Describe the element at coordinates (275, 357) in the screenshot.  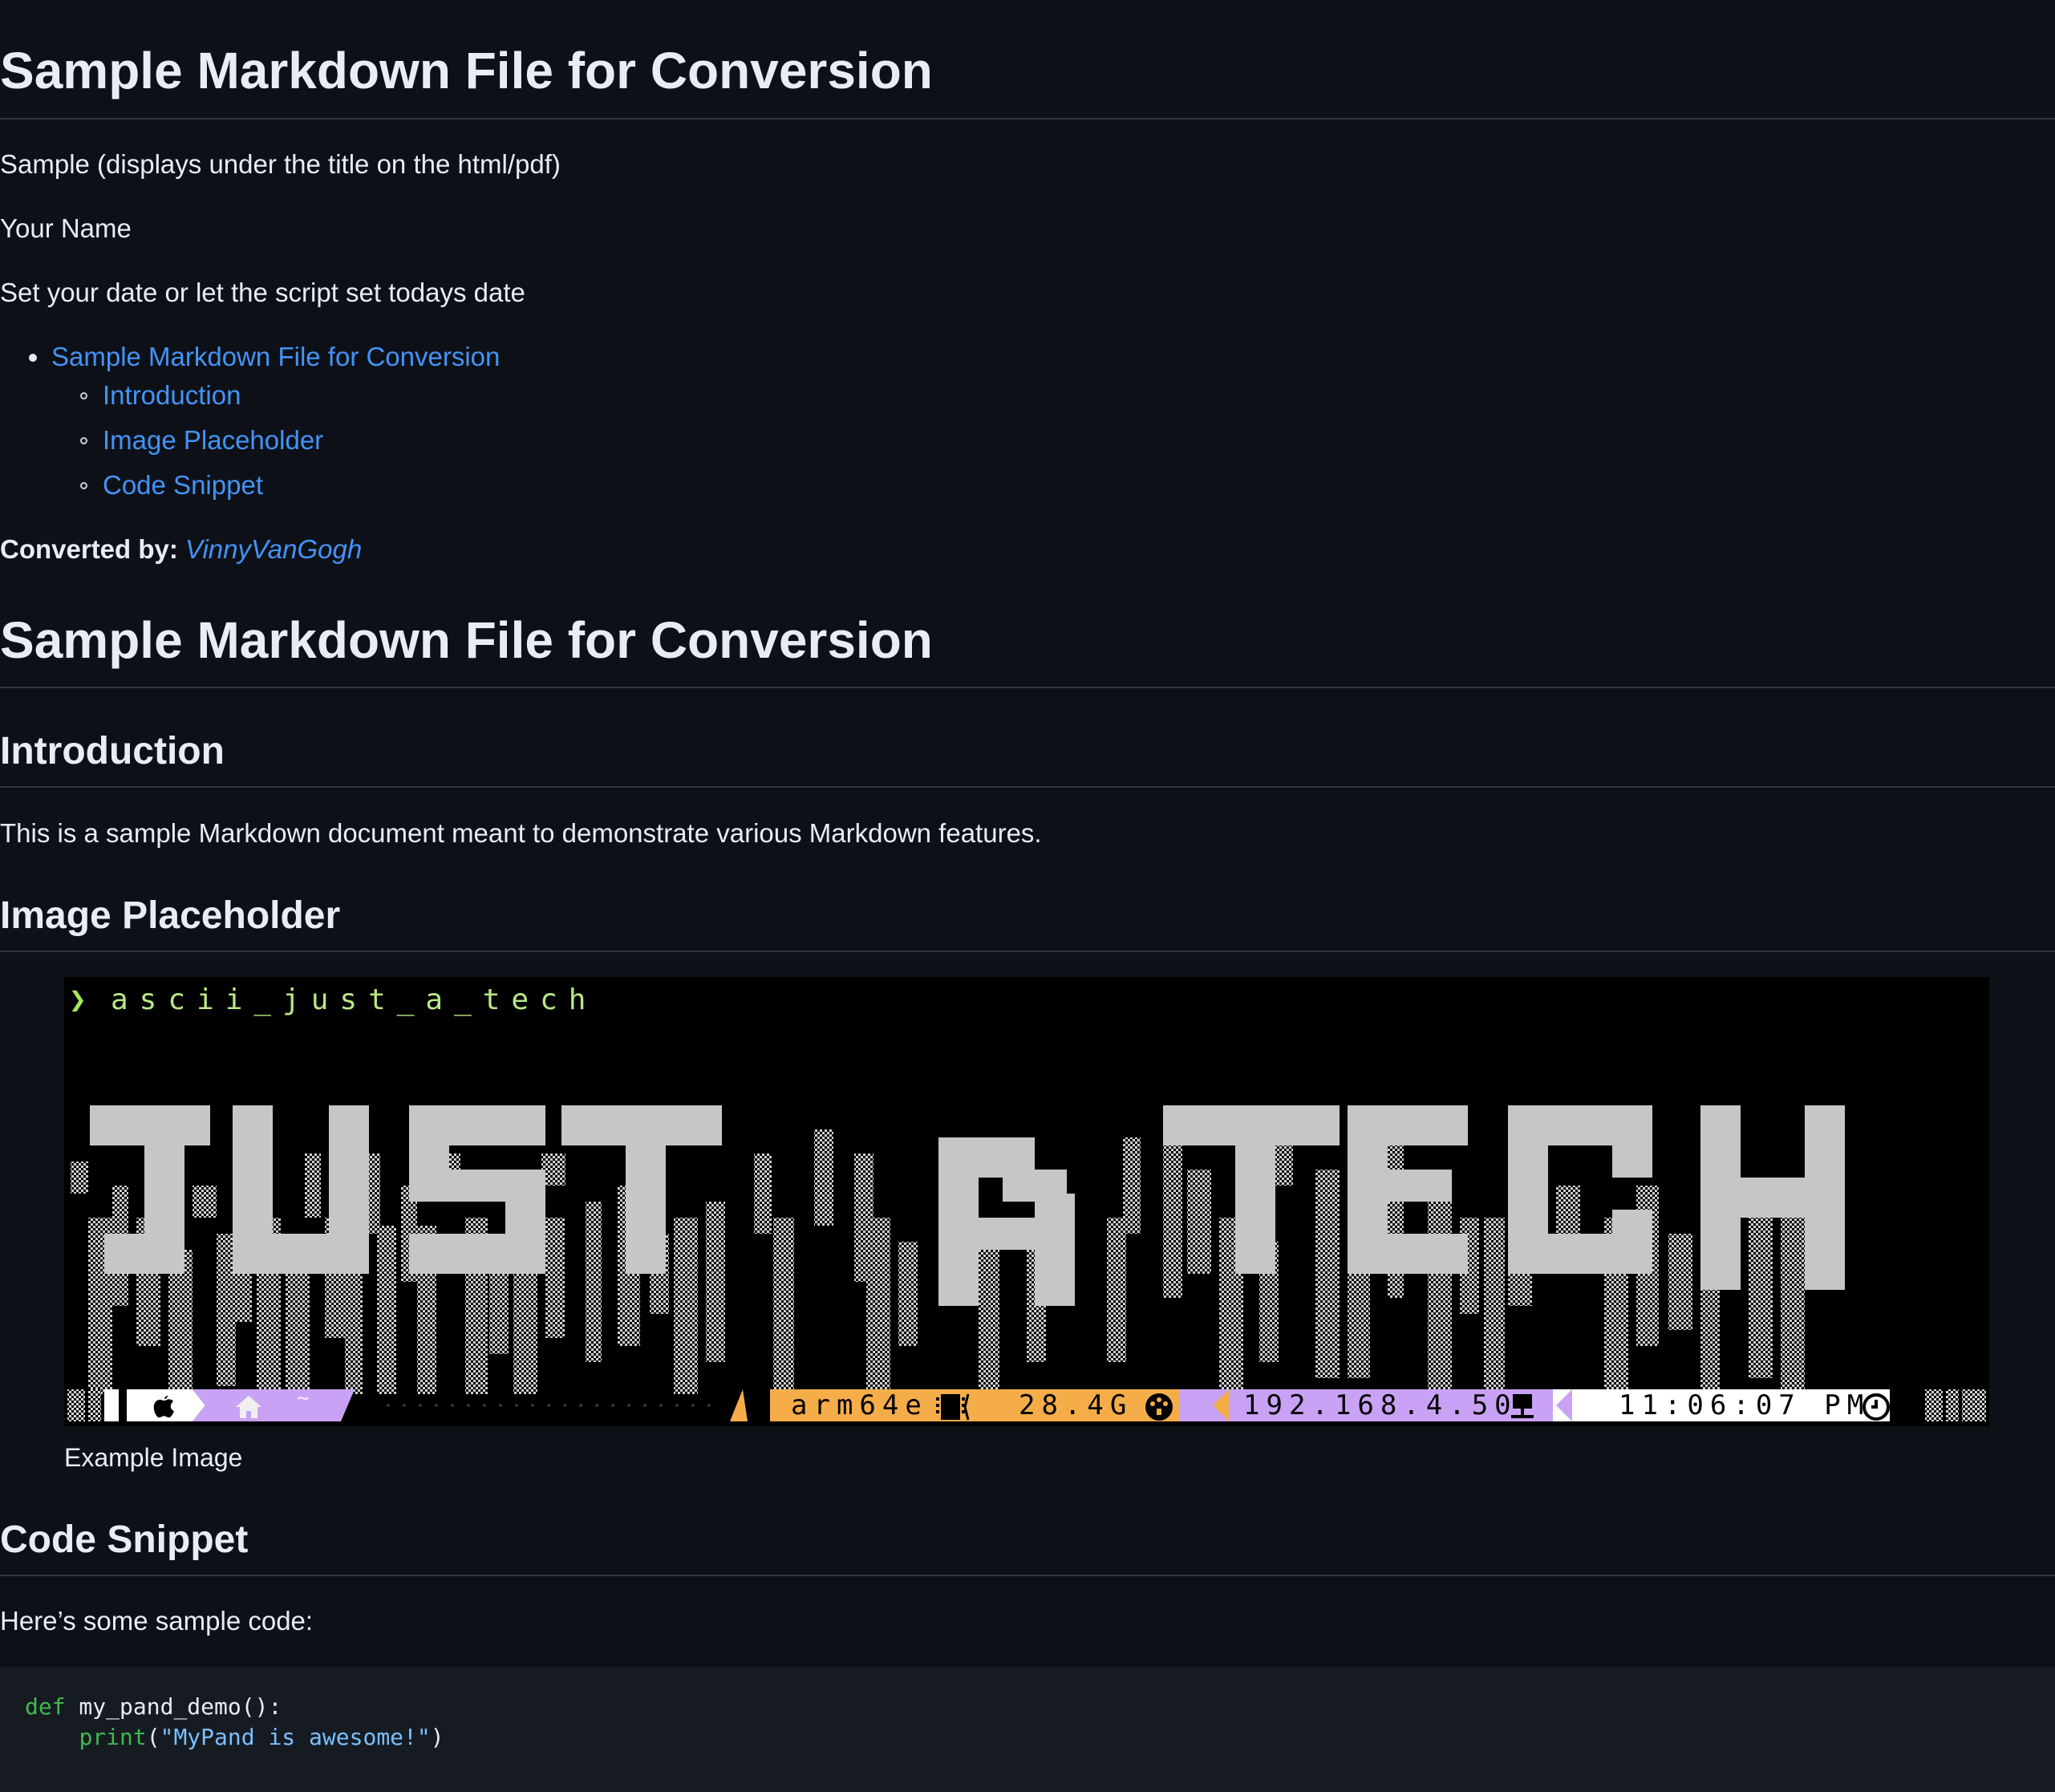
I see `toc-link-title: Sample Markdown File for Conversion` at that location.